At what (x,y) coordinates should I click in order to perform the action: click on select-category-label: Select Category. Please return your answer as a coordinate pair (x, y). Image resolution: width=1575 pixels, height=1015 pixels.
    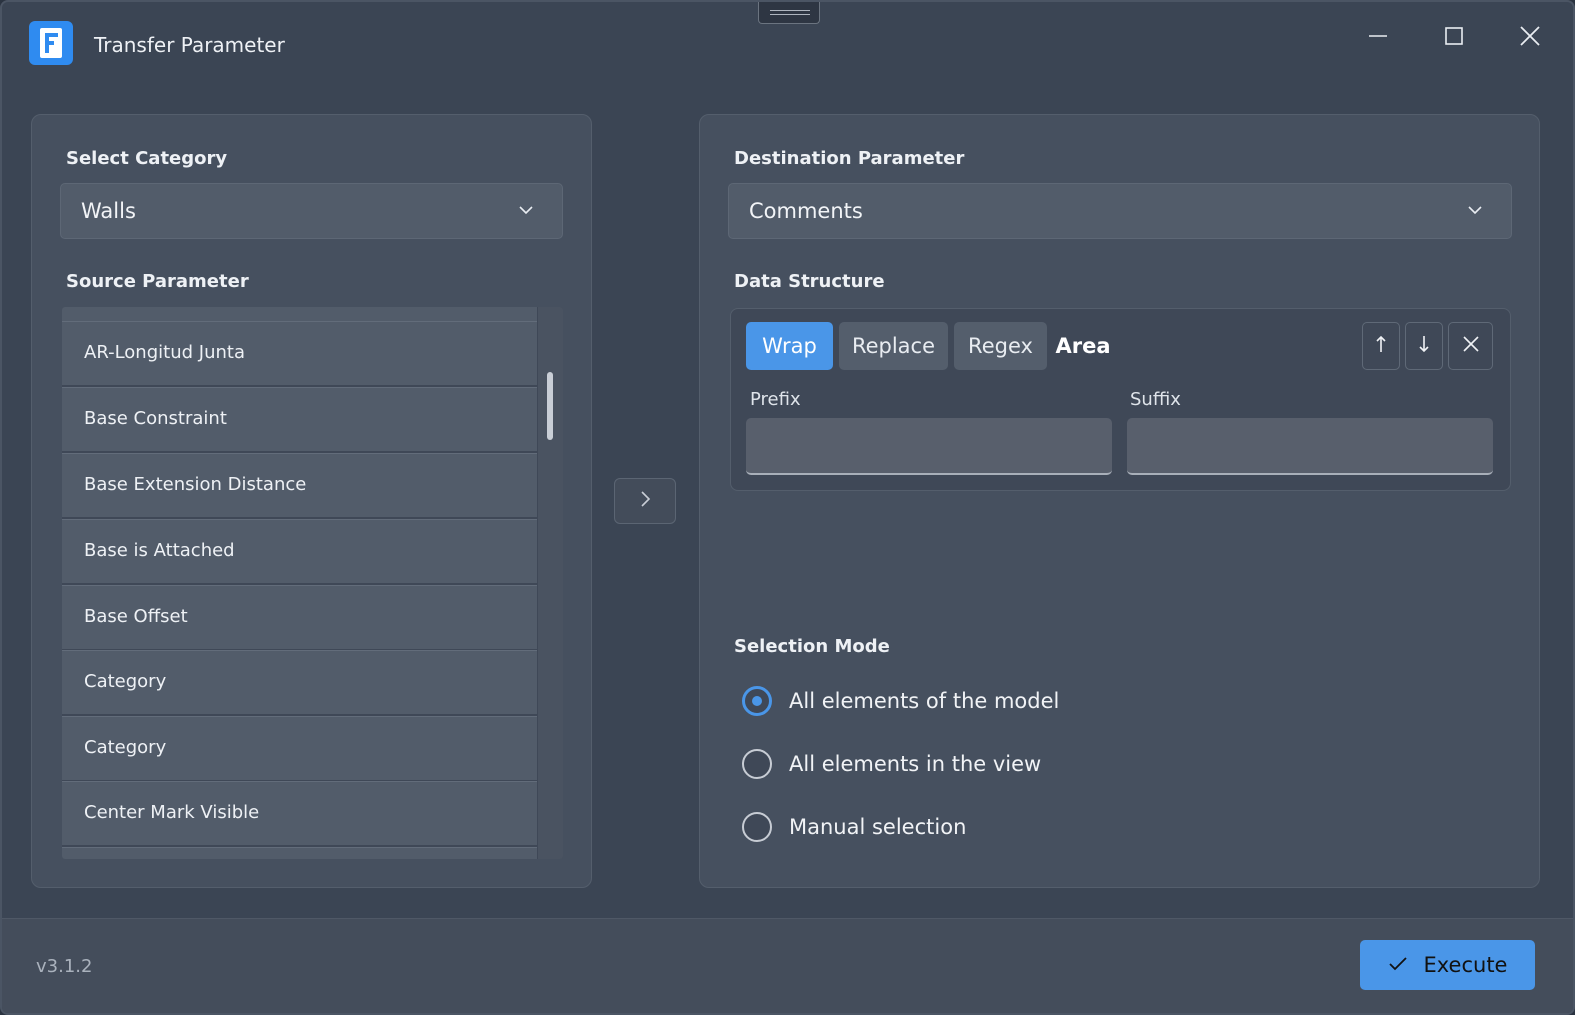
    Looking at the image, I should click on (147, 158).